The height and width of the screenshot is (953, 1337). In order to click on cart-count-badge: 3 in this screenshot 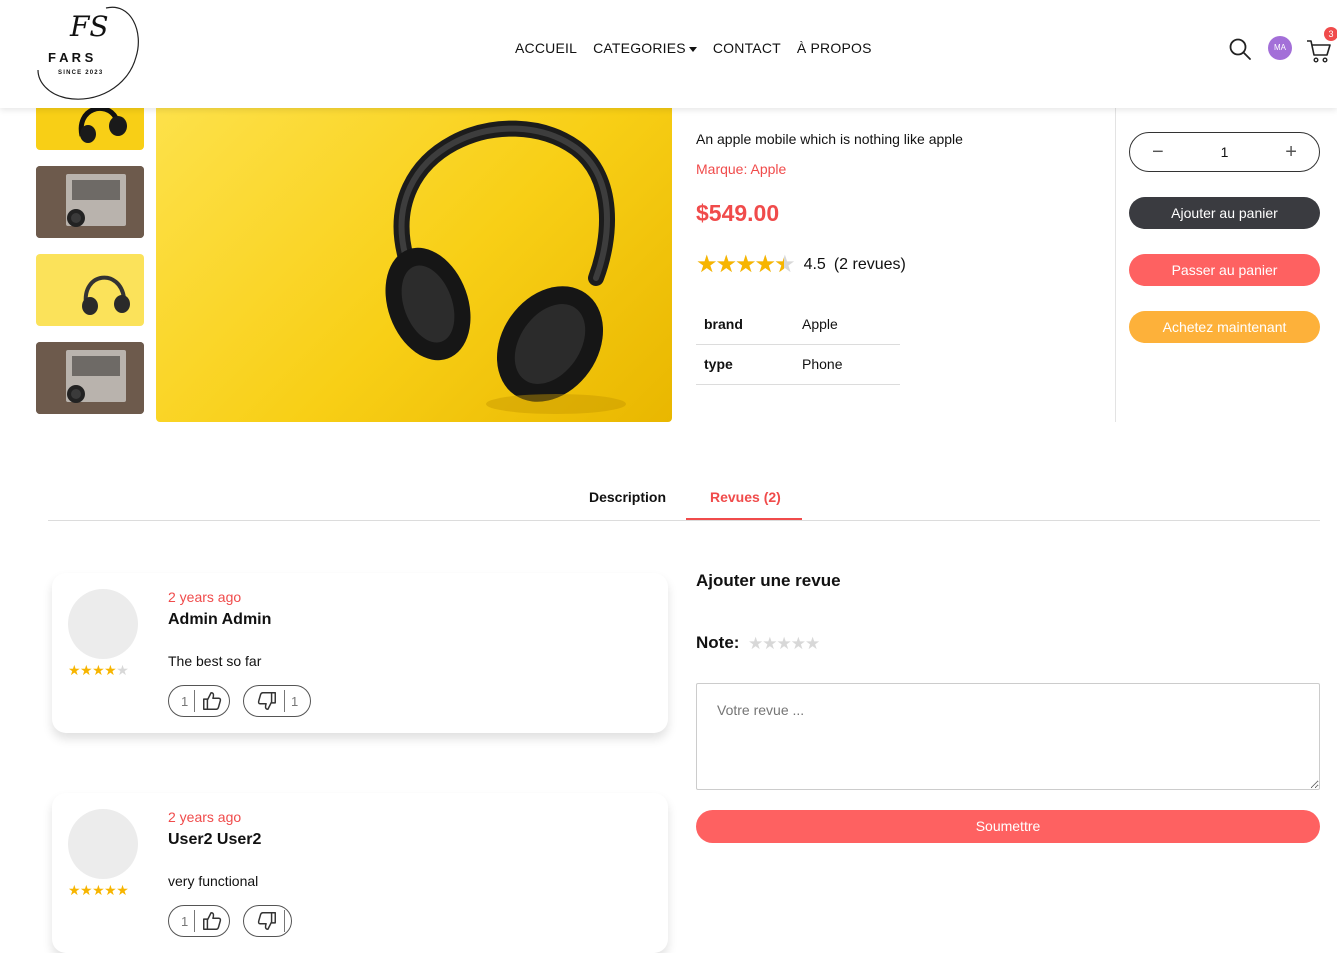, I will do `click(1330, 34)`.